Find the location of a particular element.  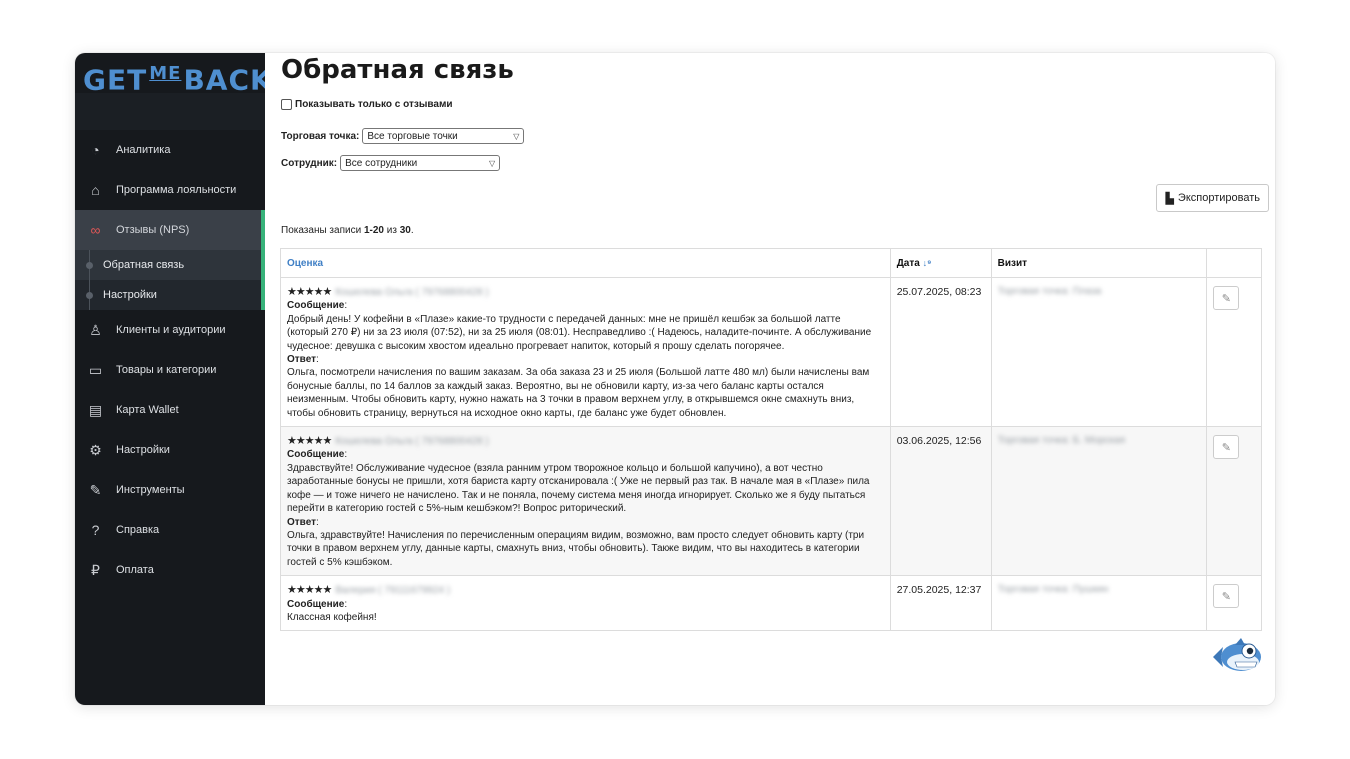

sidebar-item: ₽ Оплата is located at coordinates (170, 570).